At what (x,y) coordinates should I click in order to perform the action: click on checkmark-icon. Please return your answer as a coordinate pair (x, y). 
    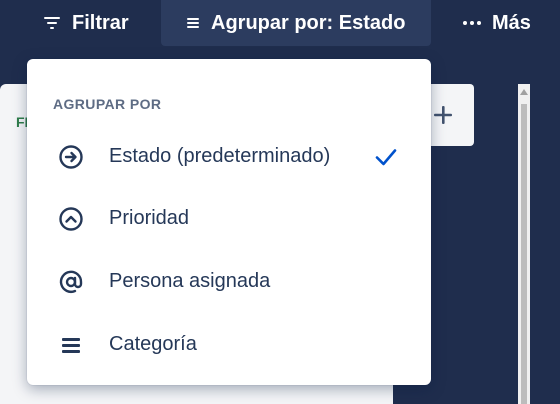
    Looking at the image, I should click on (386, 159).